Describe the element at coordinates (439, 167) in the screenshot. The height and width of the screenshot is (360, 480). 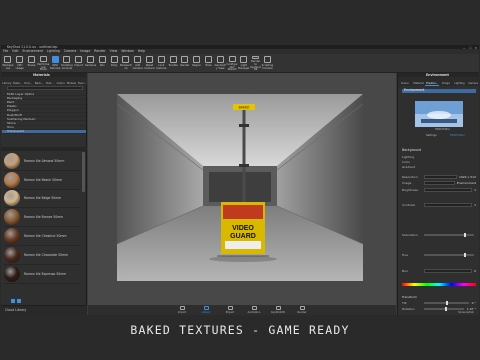
I see `bg-option-gradient: Gradient` at that location.